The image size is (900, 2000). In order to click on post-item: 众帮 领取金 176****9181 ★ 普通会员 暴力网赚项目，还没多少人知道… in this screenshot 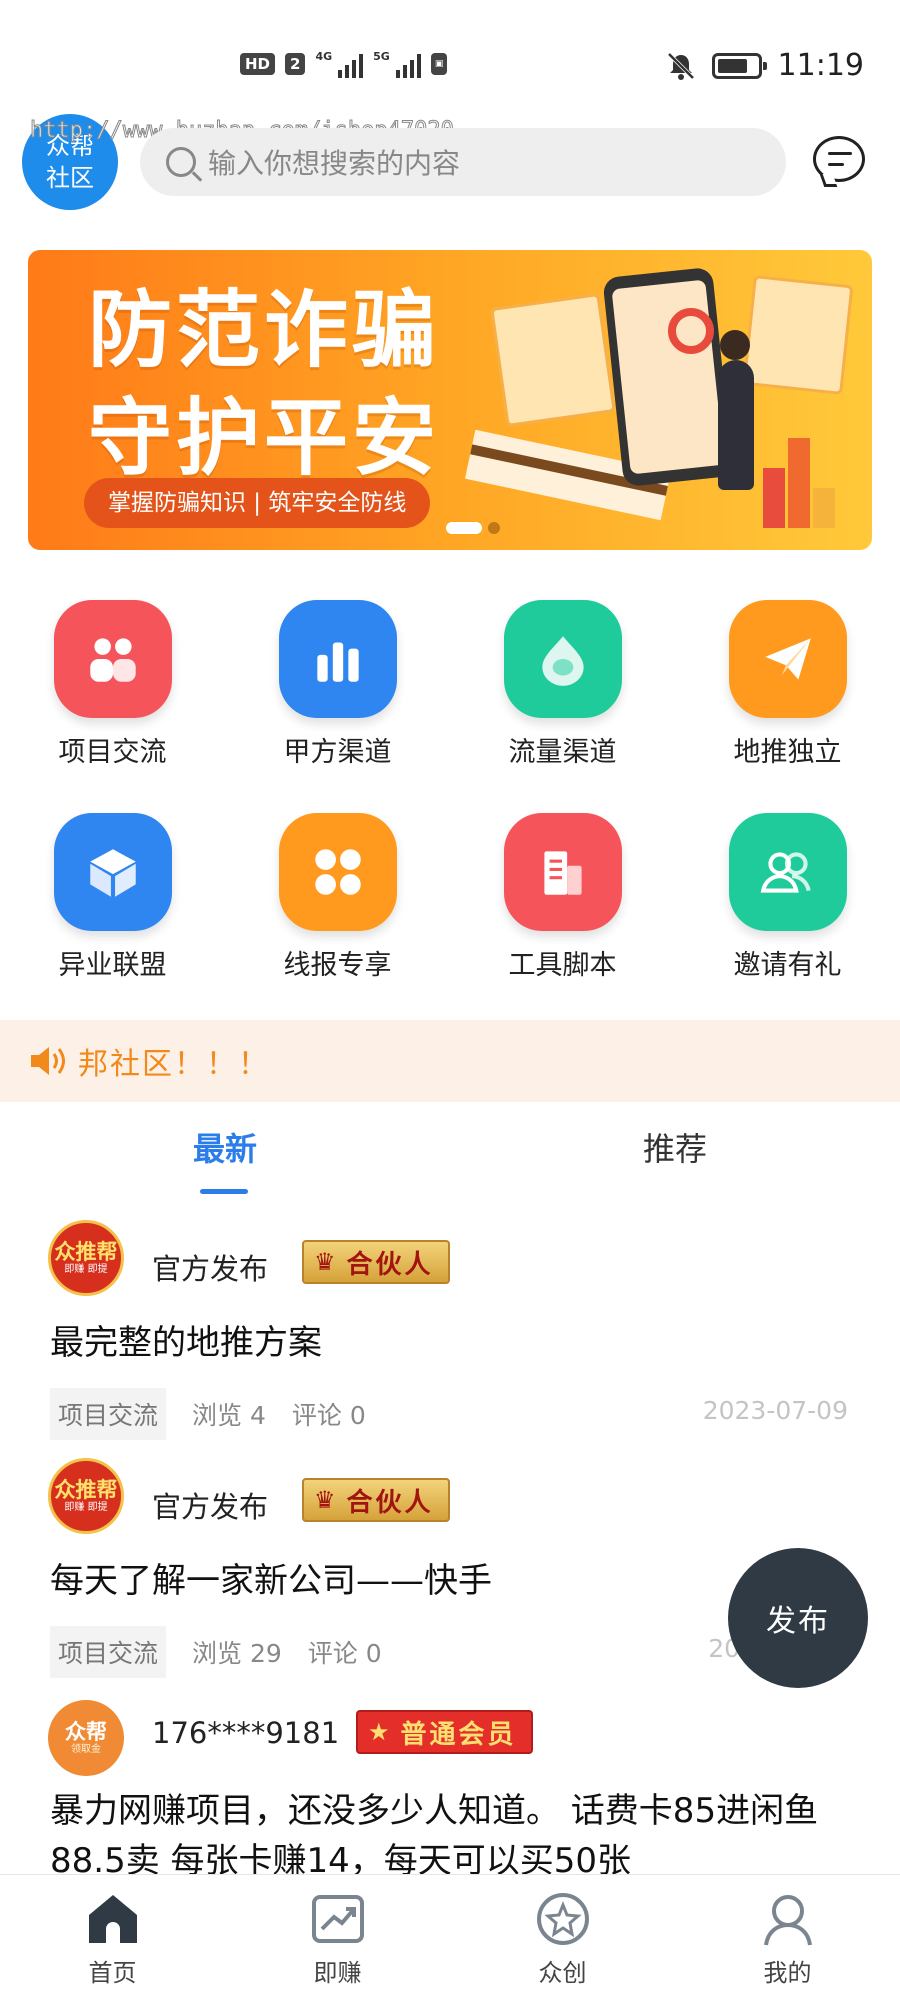, I will do `click(450, 1785)`.